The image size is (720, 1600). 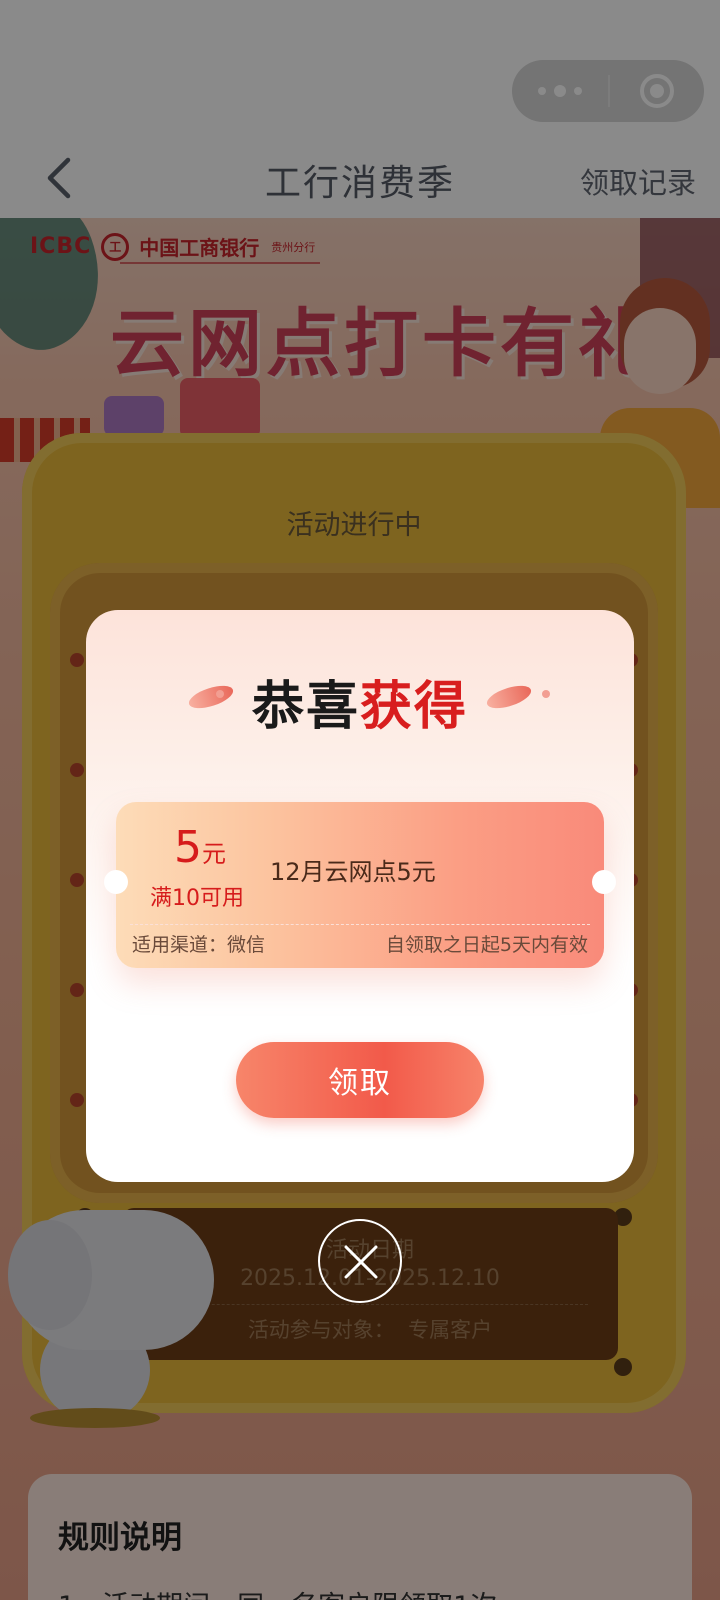 I want to click on coupon-unit: 元, so click(x=214, y=854).